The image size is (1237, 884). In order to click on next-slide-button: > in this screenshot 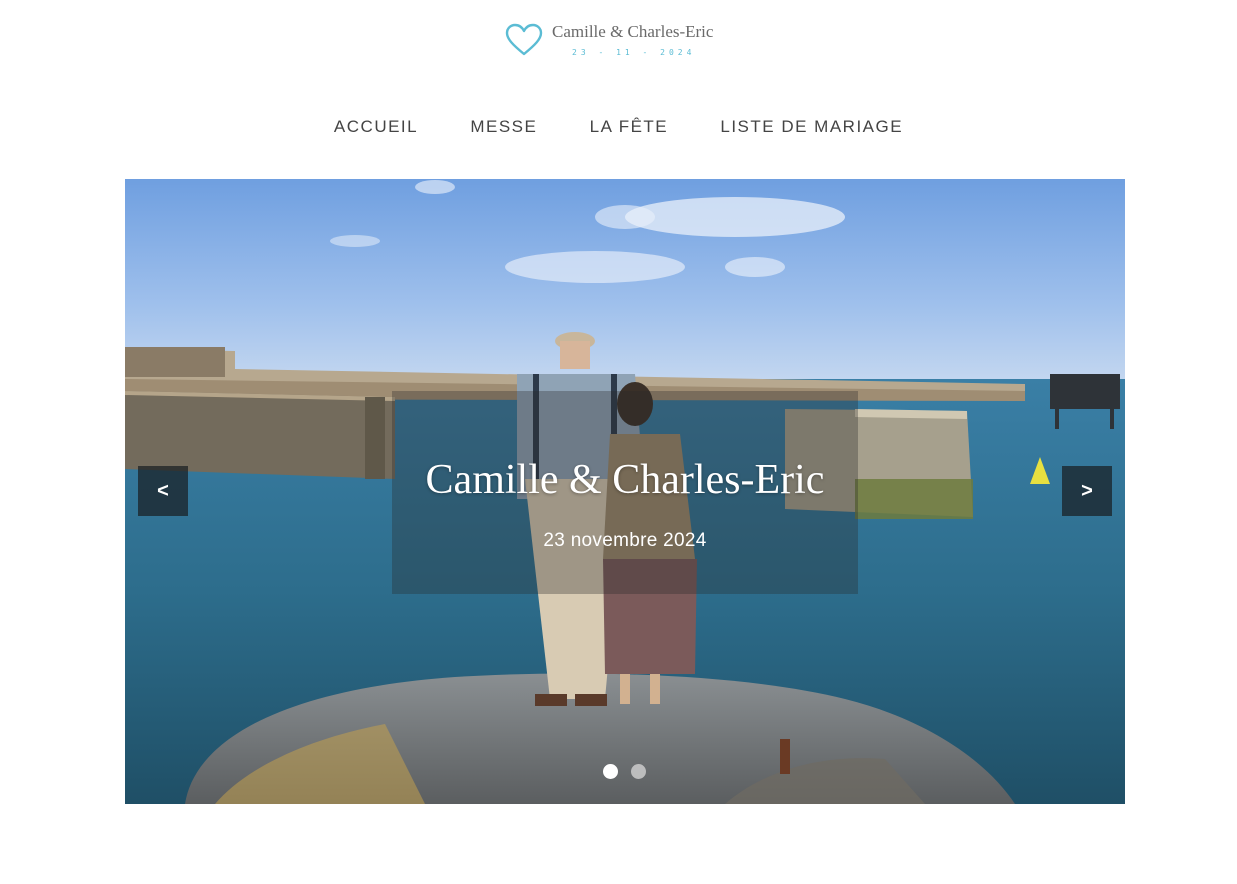, I will do `click(1087, 491)`.